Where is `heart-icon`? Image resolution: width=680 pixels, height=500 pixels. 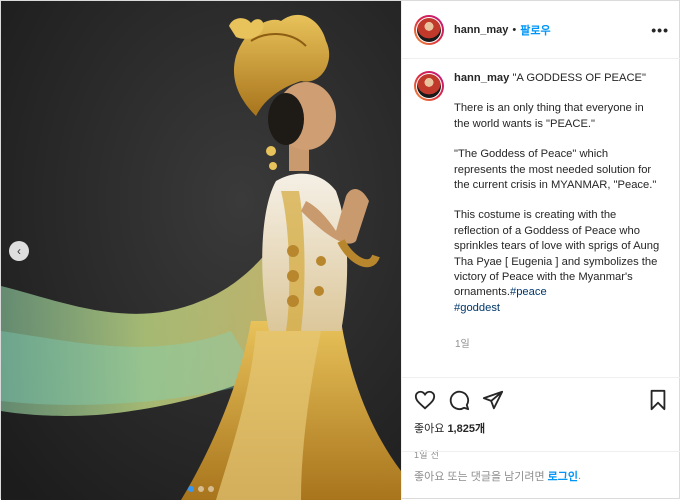 heart-icon is located at coordinates (425, 400).